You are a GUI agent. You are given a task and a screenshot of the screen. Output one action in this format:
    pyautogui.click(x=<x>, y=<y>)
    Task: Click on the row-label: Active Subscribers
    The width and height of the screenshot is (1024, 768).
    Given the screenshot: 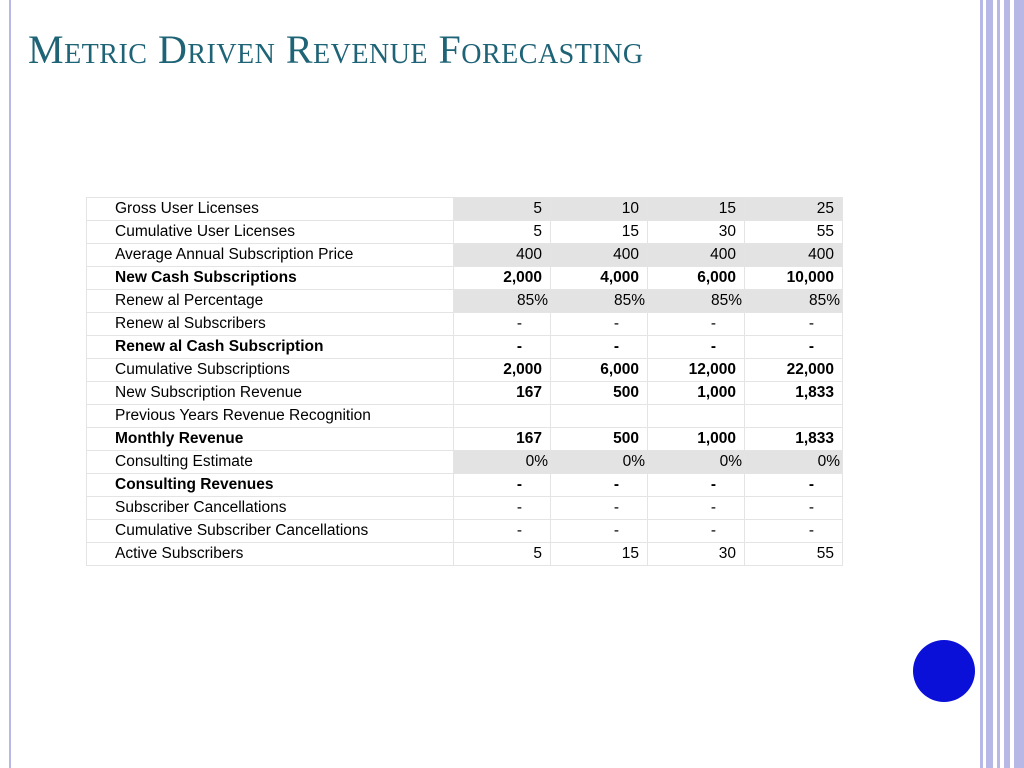 What is the action you would take?
    pyautogui.click(x=270, y=554)
    